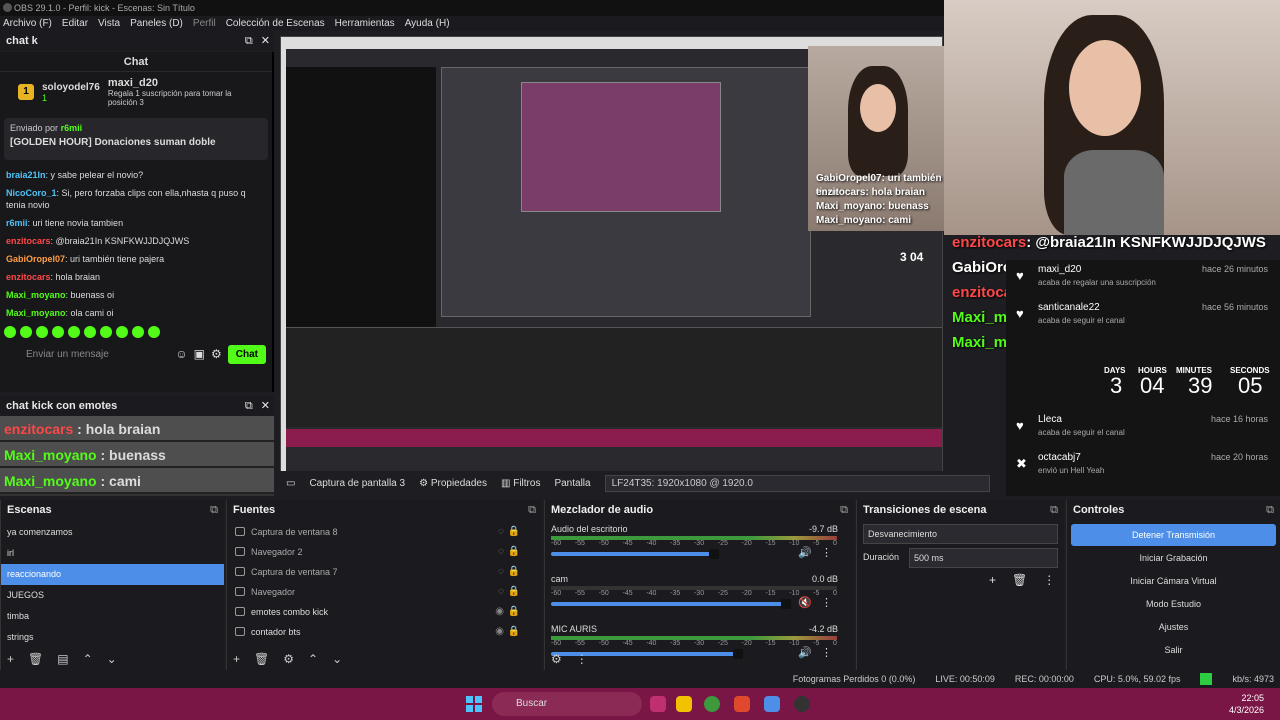 The height and width of the screenshot is (720, 1280). What do you see at coordinates (684, 704) in the screenshot?
I see `folder-icon` at bounding box center [684, 704].